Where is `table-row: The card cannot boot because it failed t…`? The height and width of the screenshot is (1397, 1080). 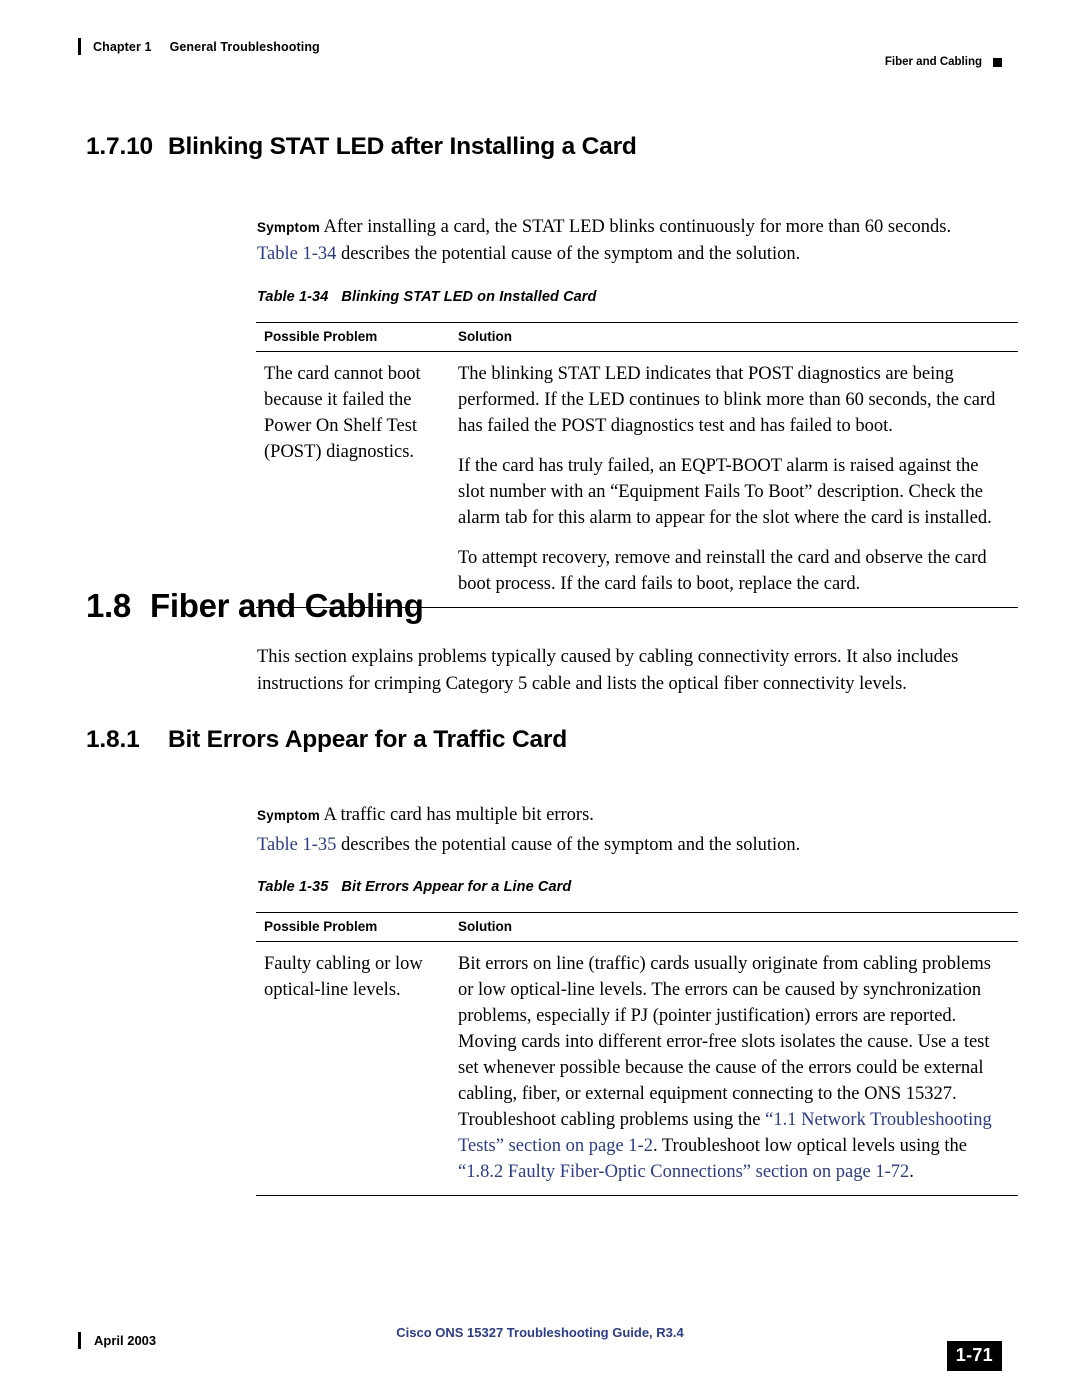
table-row: The card cannot boot because it failed t… is located at coordinates (637, 479).